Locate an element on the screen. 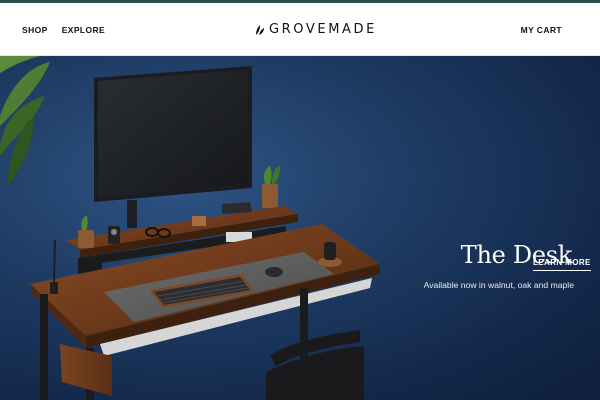 This screenshot has height=400, width=600. primary-nav: SHOP EXPLORE is located at coordinates (63, 29).